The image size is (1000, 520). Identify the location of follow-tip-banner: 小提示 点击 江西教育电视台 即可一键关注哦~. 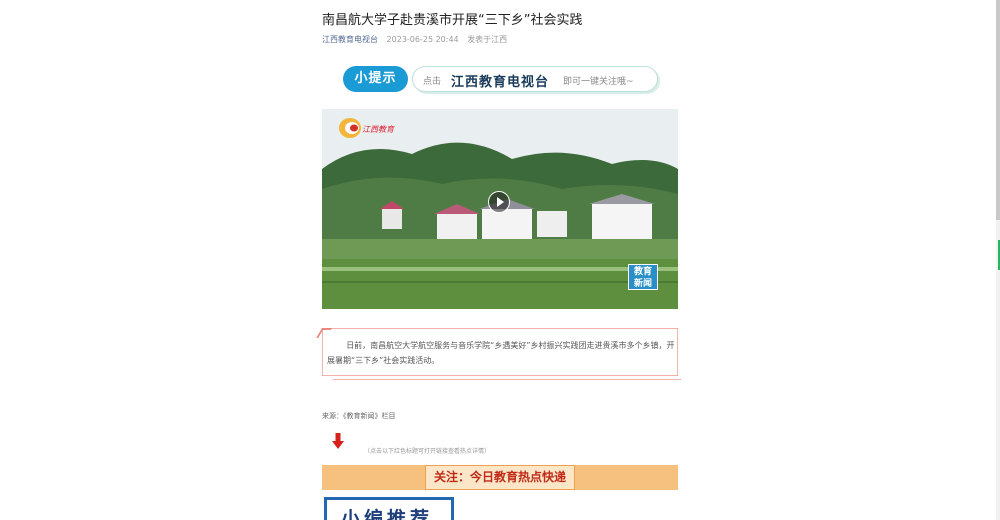
(500, 79).